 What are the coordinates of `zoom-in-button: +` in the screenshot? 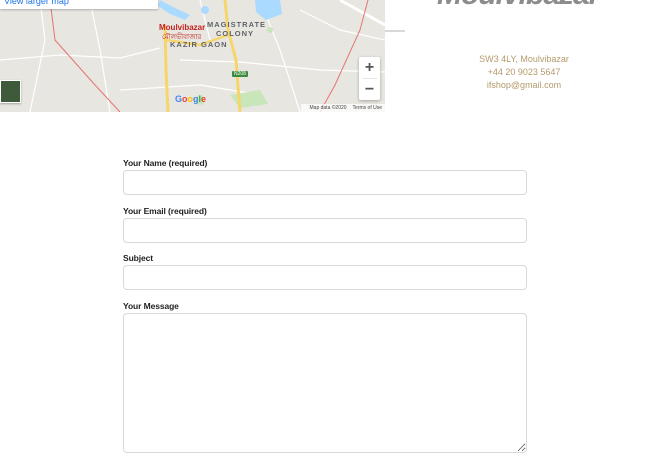 It's located at (369, 67).